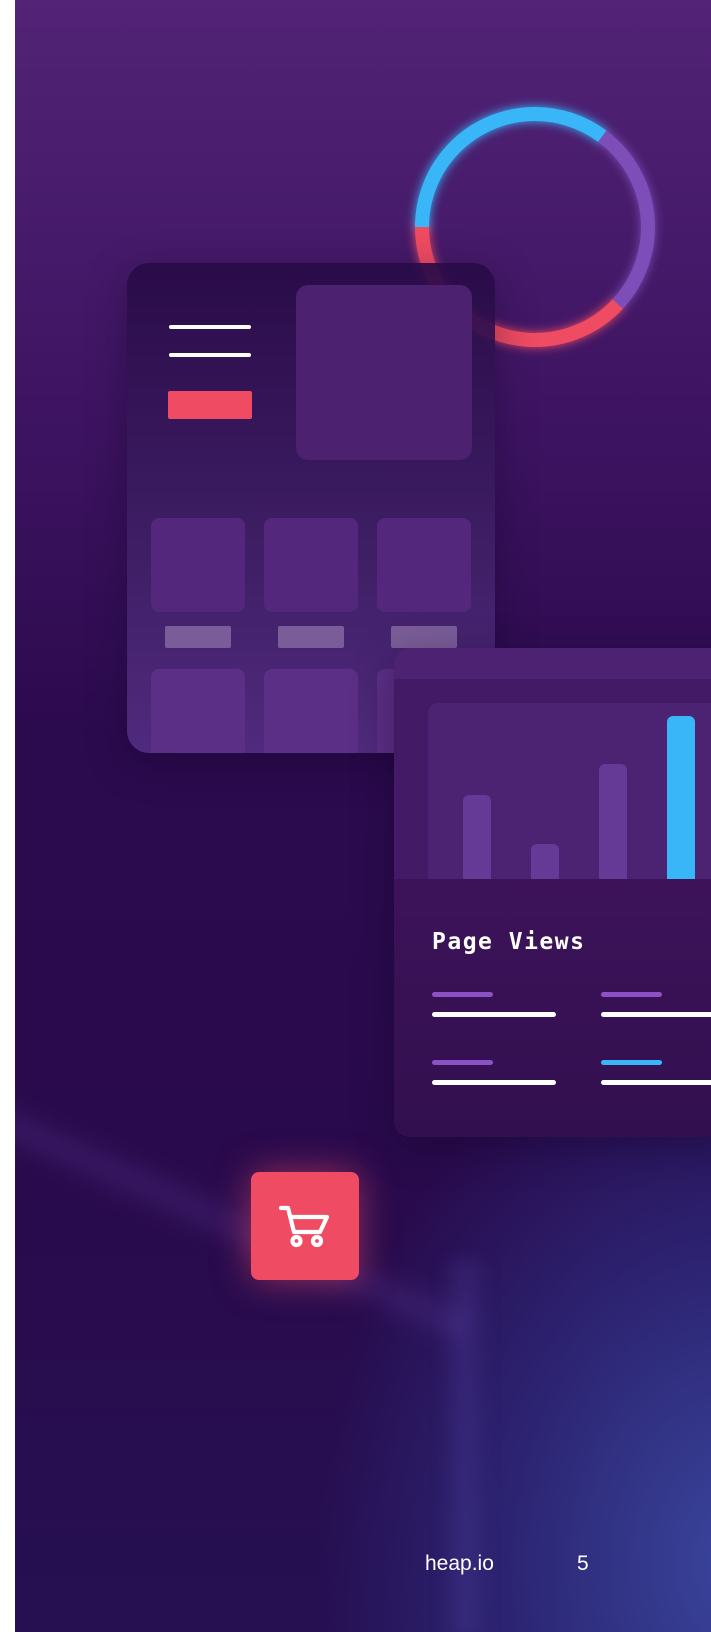 This screenshot has height=1632, width=711. I want to click on analytics-card: Page Views, so click(552, 892).